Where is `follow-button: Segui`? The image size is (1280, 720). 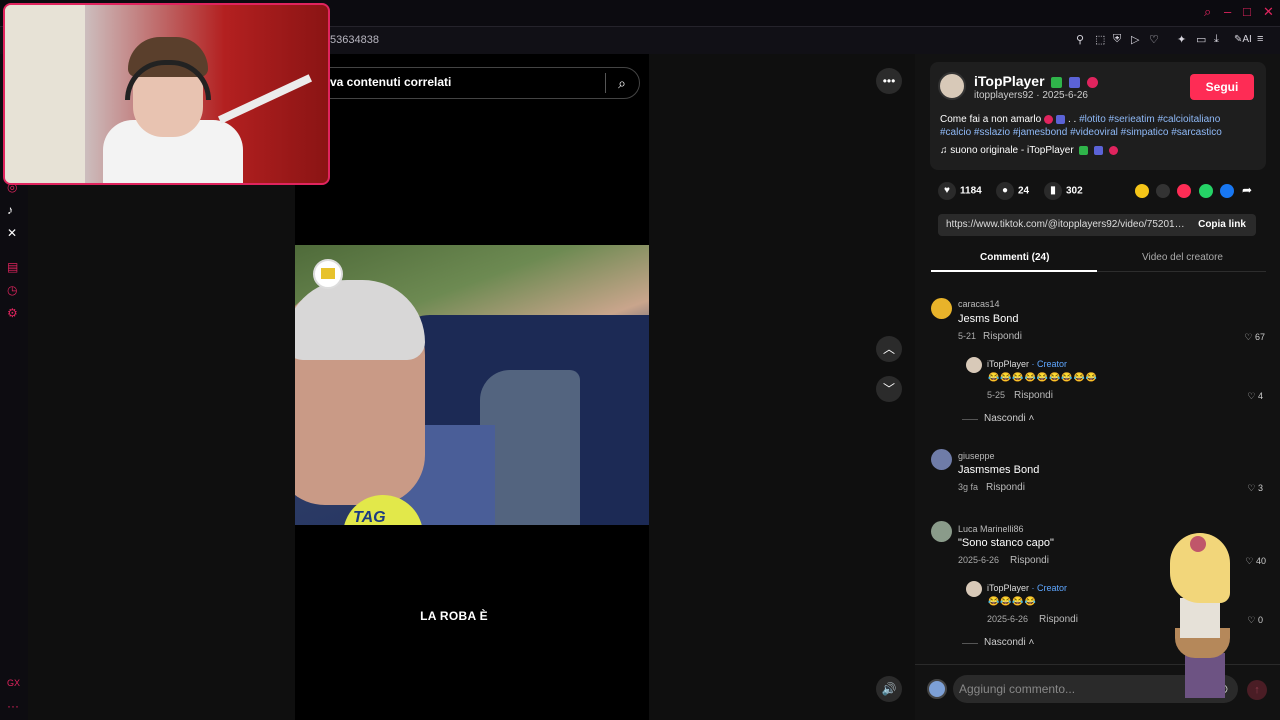 follow-button: Segui is located at coordinates (1222, 87).